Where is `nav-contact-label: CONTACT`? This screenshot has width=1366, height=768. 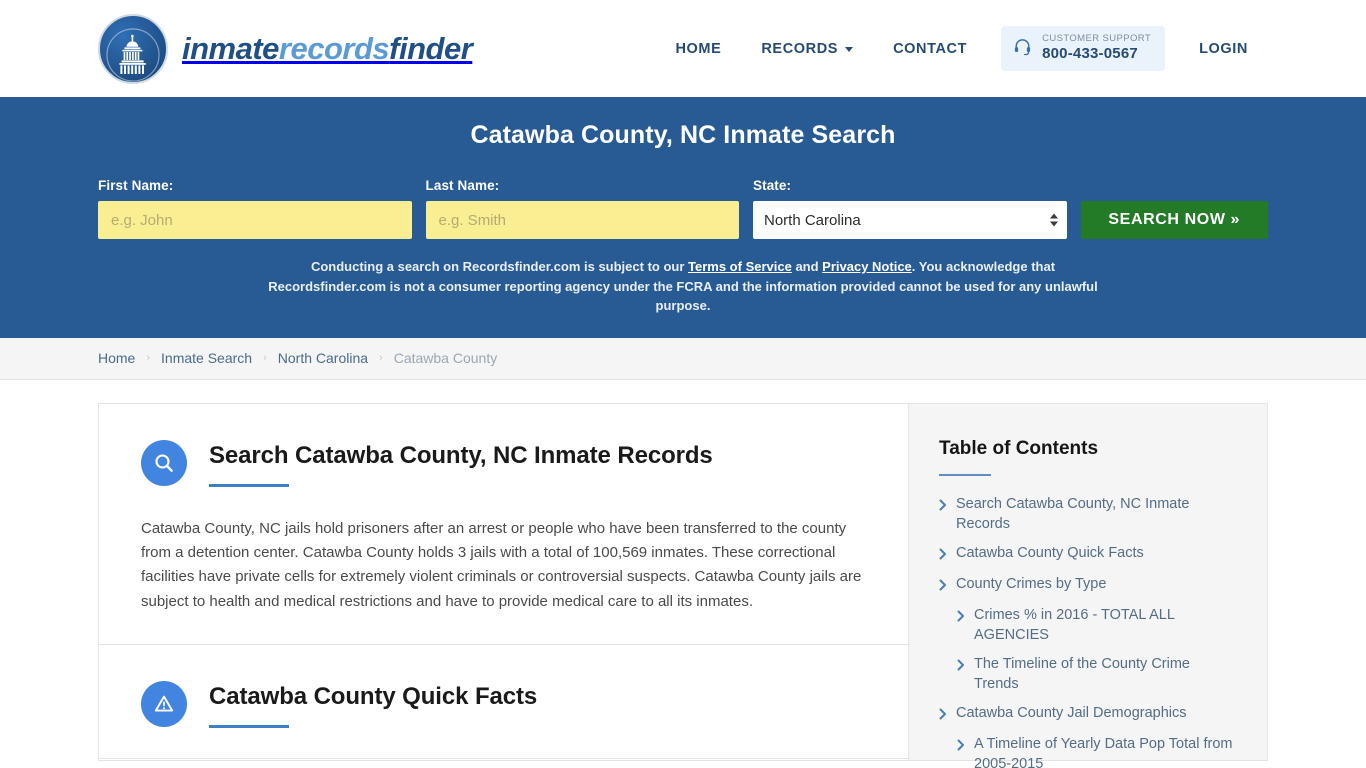
nav-contact-label: CONTACT is located at coordinates (930, 48).